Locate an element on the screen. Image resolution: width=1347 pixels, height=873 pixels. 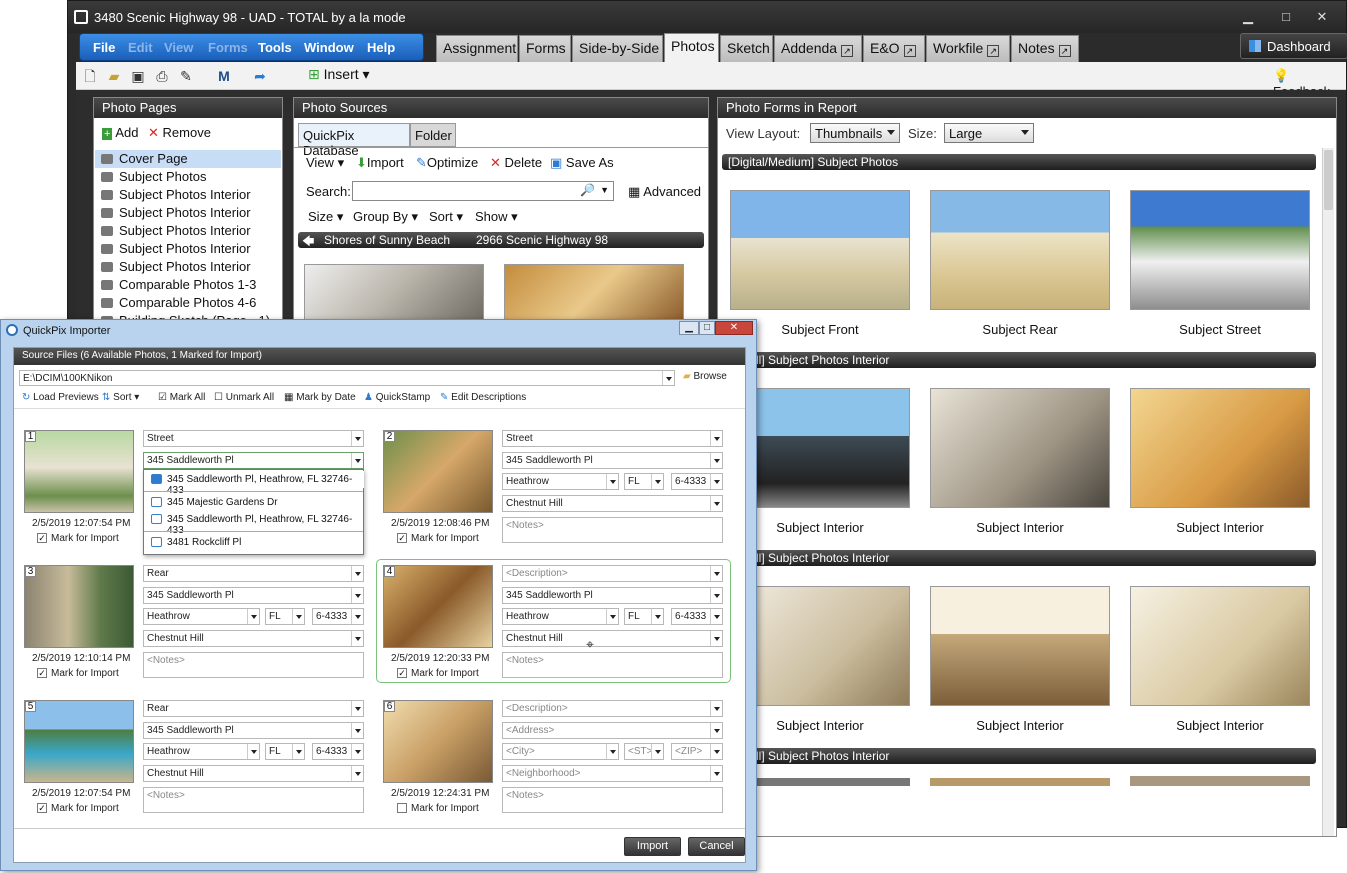
dropdown-item: 3481 Rockcliff Pl is located at coordinates (254, 542).